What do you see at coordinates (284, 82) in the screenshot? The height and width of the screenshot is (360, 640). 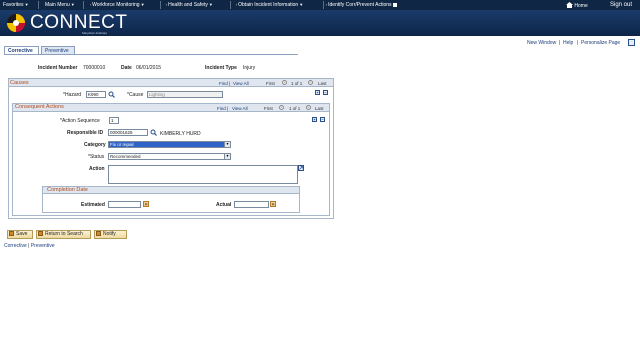 I see `causes-prev-button: ‹` at bounding box center [284, 82].